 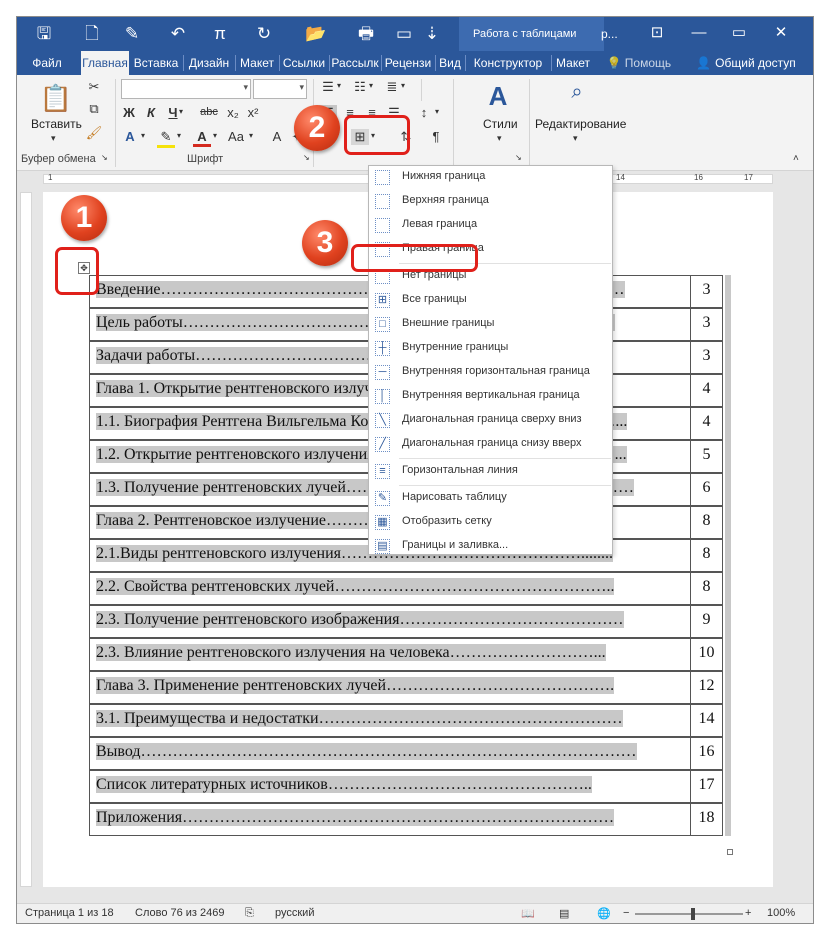 What do you see at coordinates (69, 913) in the screenshot?
I see `page-count: Страница 1 из 18` at bounding box center [69, 913].